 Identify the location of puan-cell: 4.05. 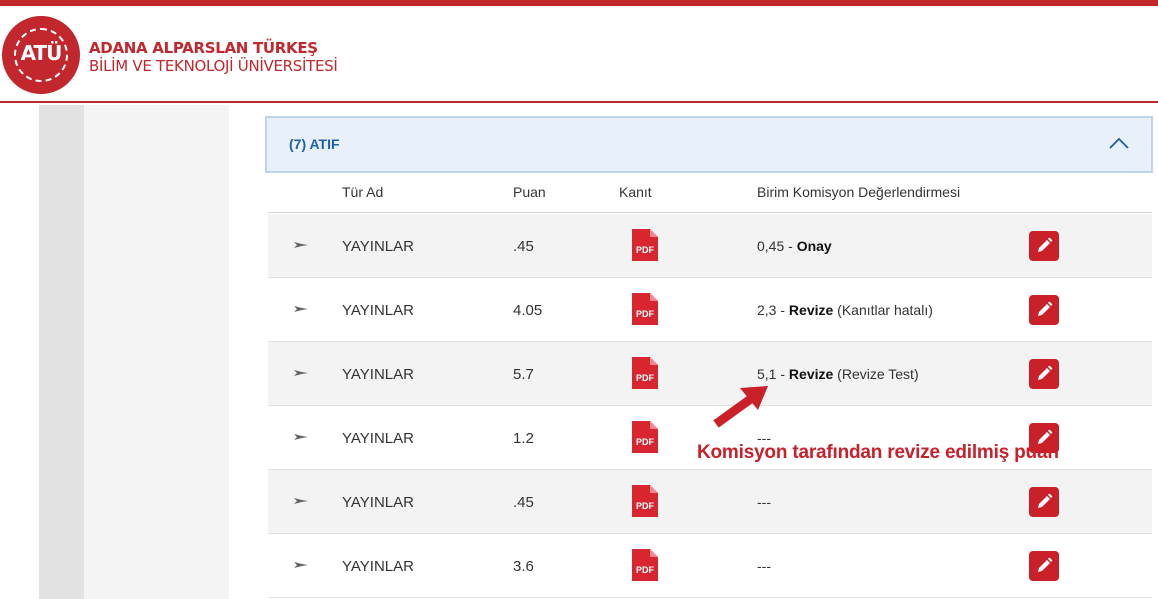
(528, 310).